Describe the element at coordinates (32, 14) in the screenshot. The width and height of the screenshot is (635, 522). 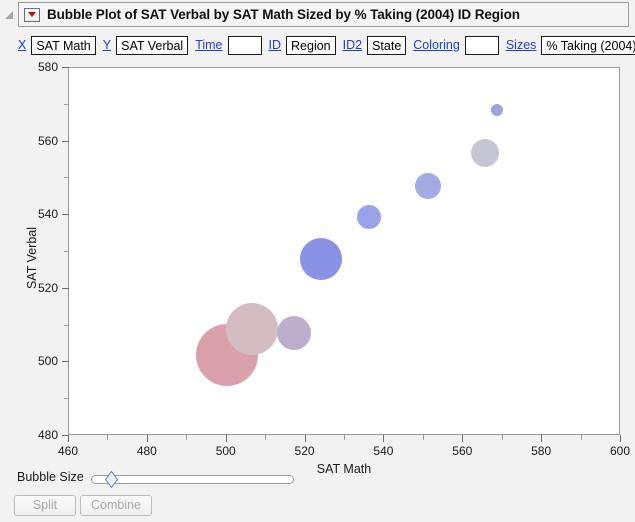
I see `red-triangle-menu-icon` at that location.